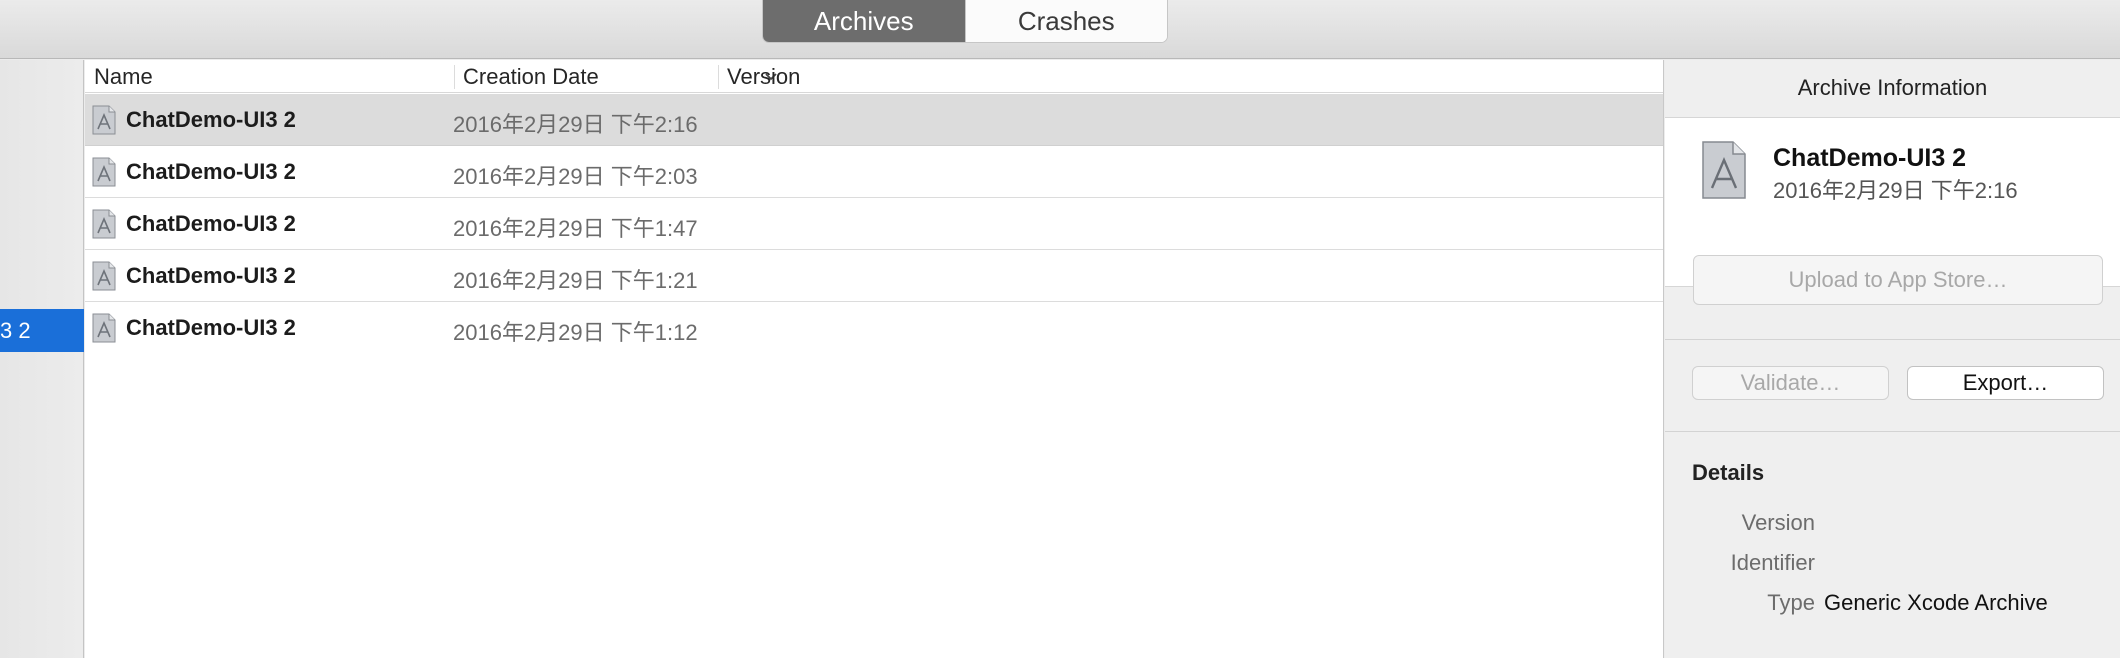 This screenshot has width=2120, height=658. Describe the element at coordinates (1895, 190) in the screenshot. I see `archive-creation-date: 2016年2月29日 下午2:16` at that location.